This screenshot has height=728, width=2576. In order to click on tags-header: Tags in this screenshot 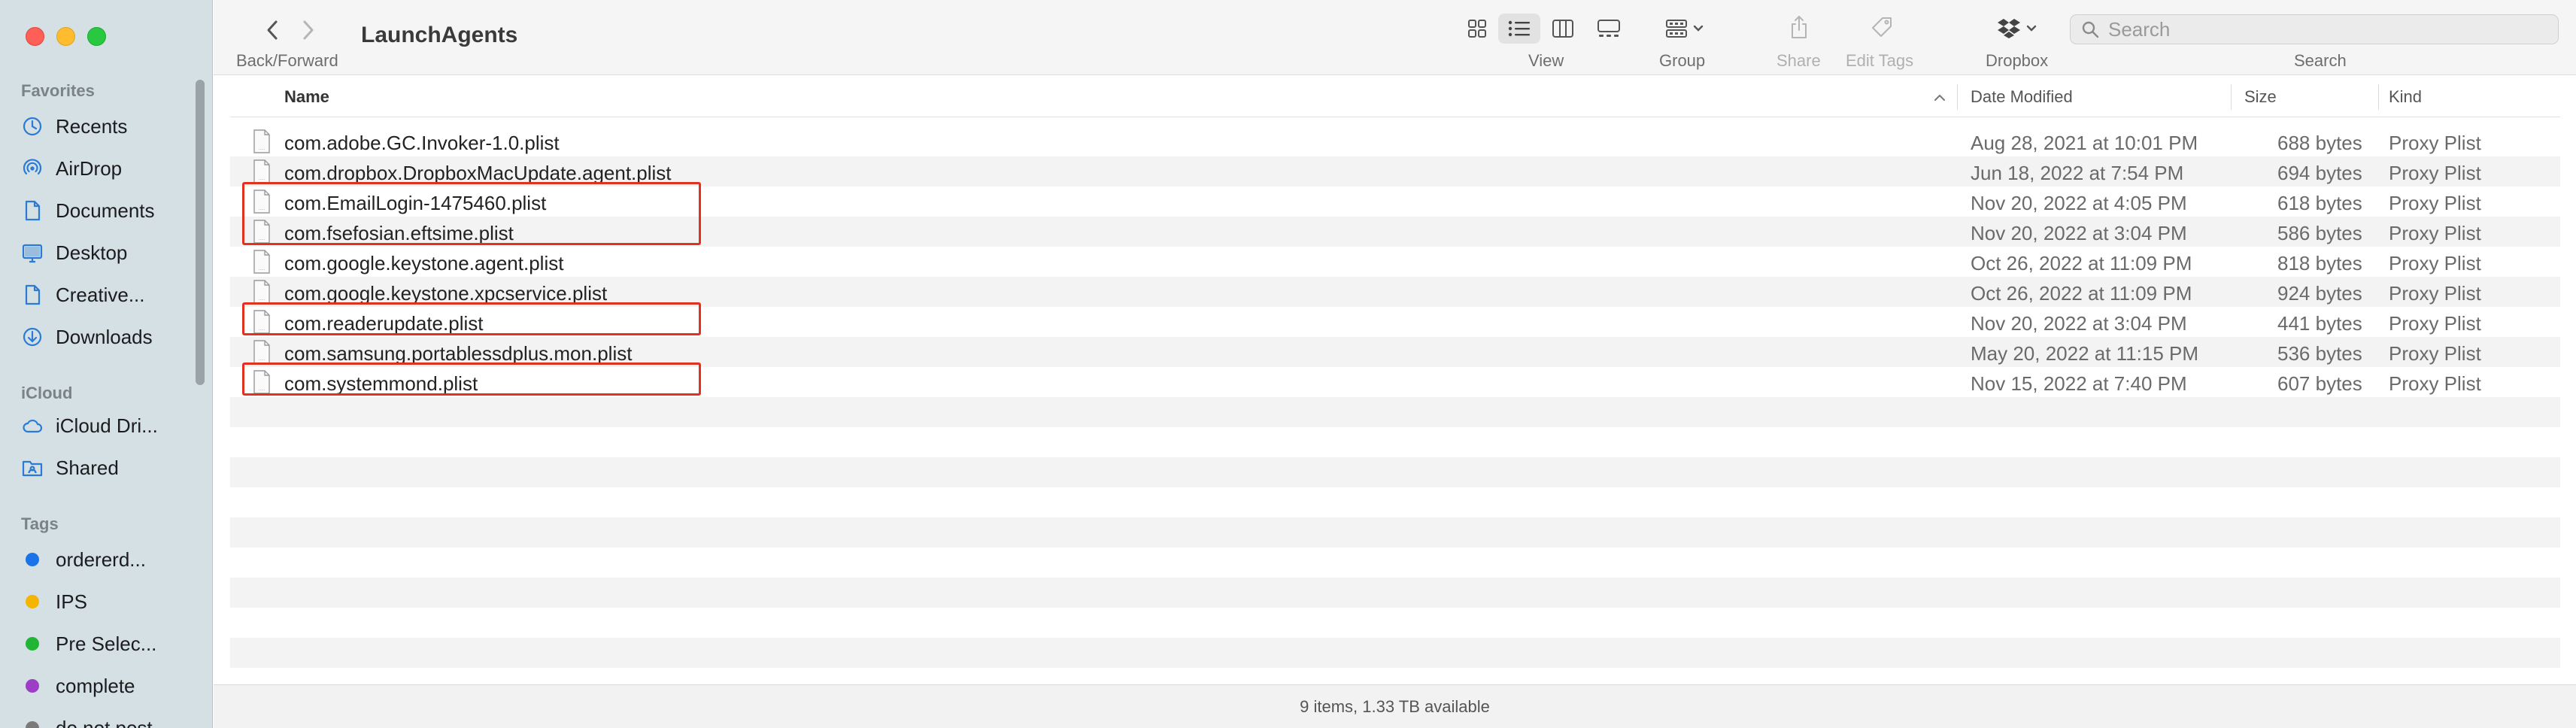, I will do `click(40, 523)`.